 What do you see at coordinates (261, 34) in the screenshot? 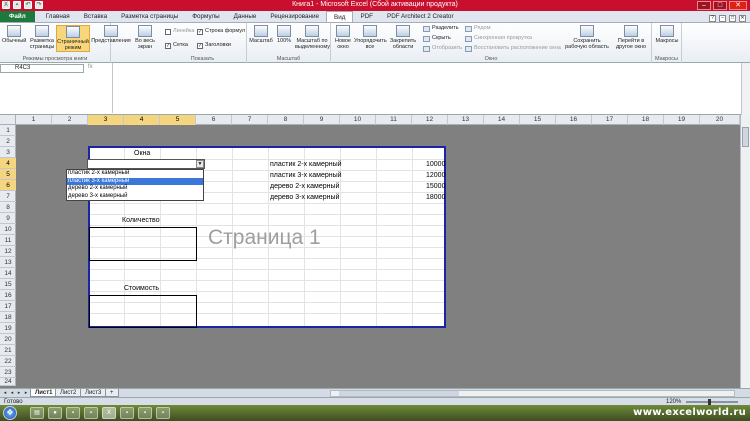
I see `zoom-button: Масштаб` at bounding box center [261, 34].